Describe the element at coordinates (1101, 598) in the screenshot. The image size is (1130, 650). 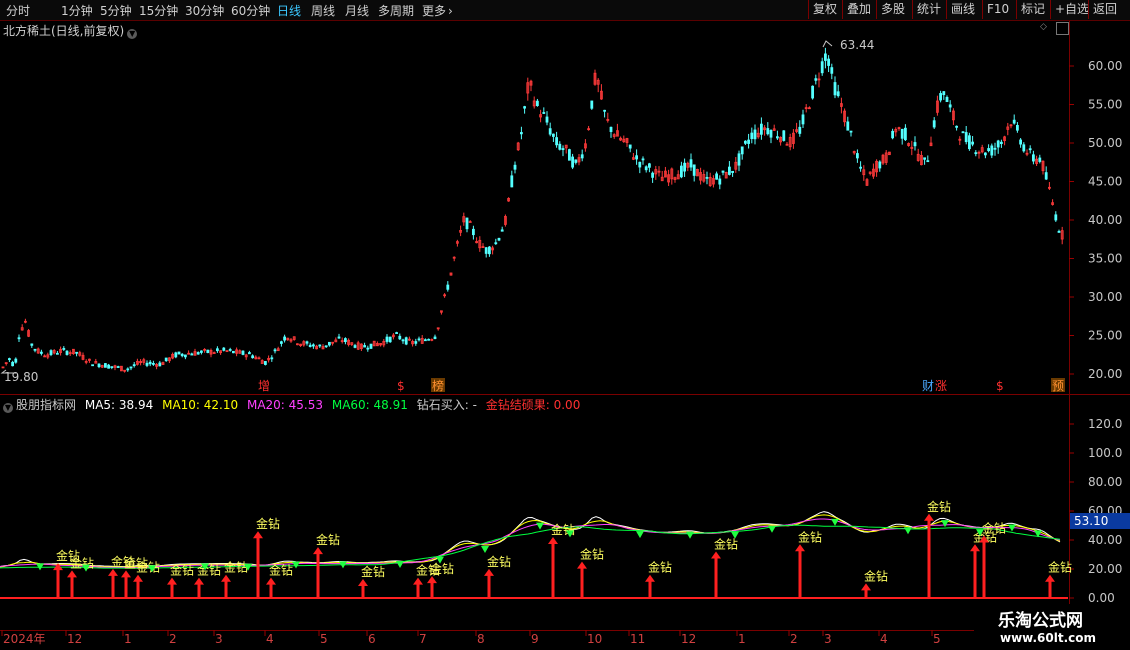
I see `indicator-tick-label: 0.00` at that location.